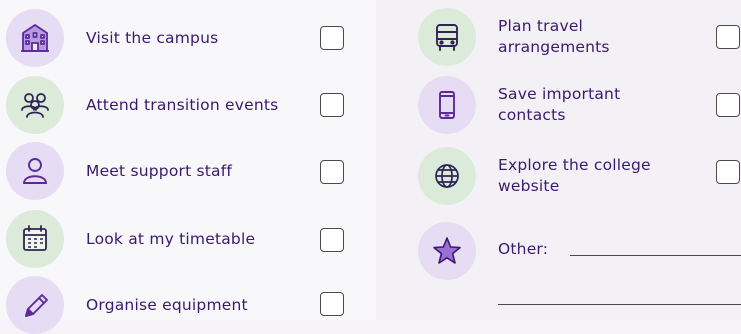 The image size is (741, 334). I want to click on checklist-item-label-continued: website, so click(529, 186).